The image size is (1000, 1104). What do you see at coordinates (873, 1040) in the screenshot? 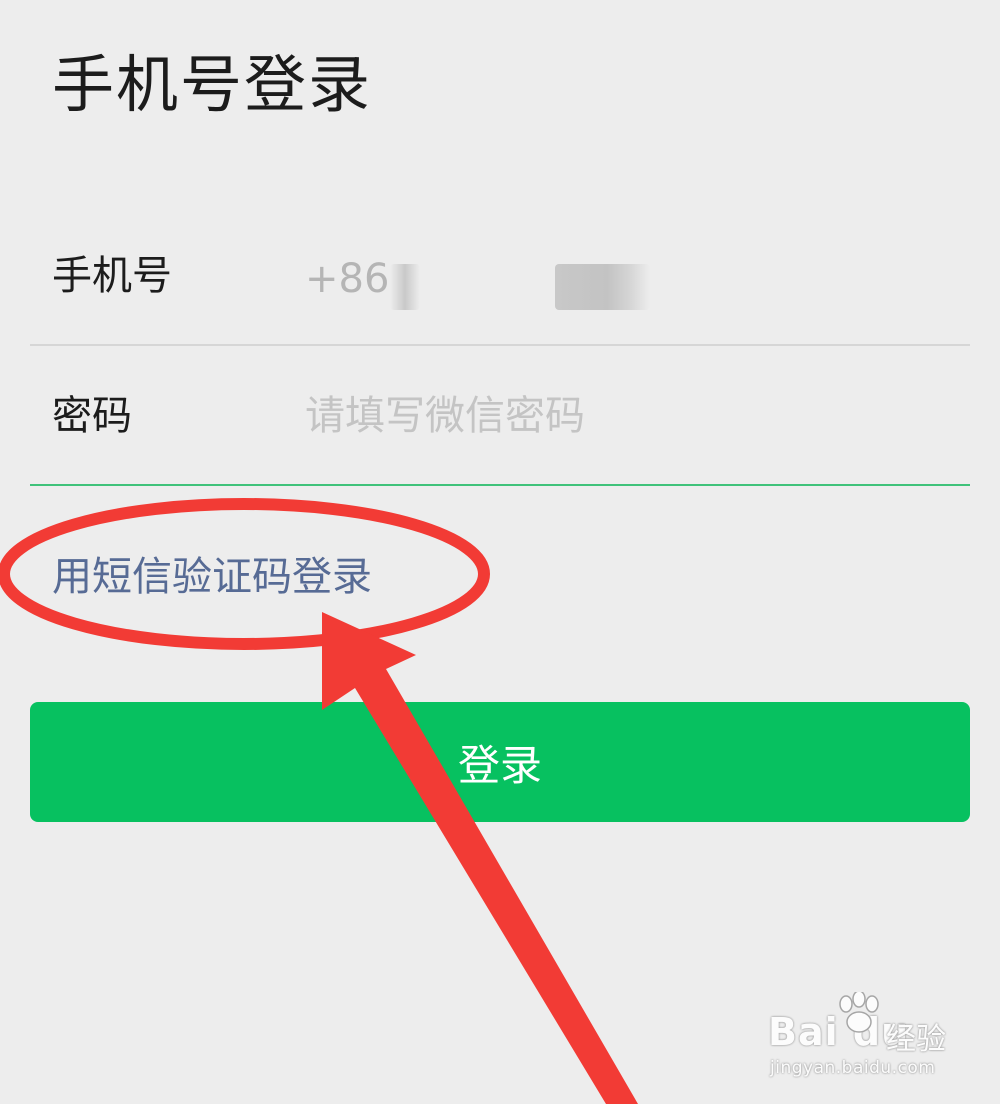
I see `baidu-jingyan-watermark: Bai du 经验 jingyan.baidu.com` at bounding box center [873, 1040].